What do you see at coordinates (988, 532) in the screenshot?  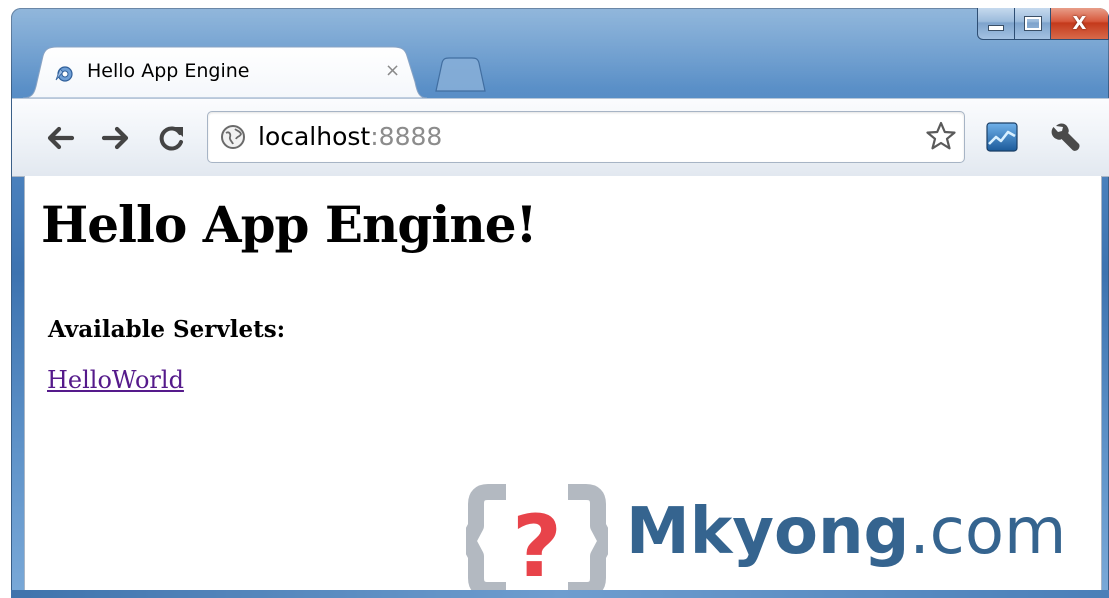 I see `wordmark-tld: .com` at bounding box center [988, 532].